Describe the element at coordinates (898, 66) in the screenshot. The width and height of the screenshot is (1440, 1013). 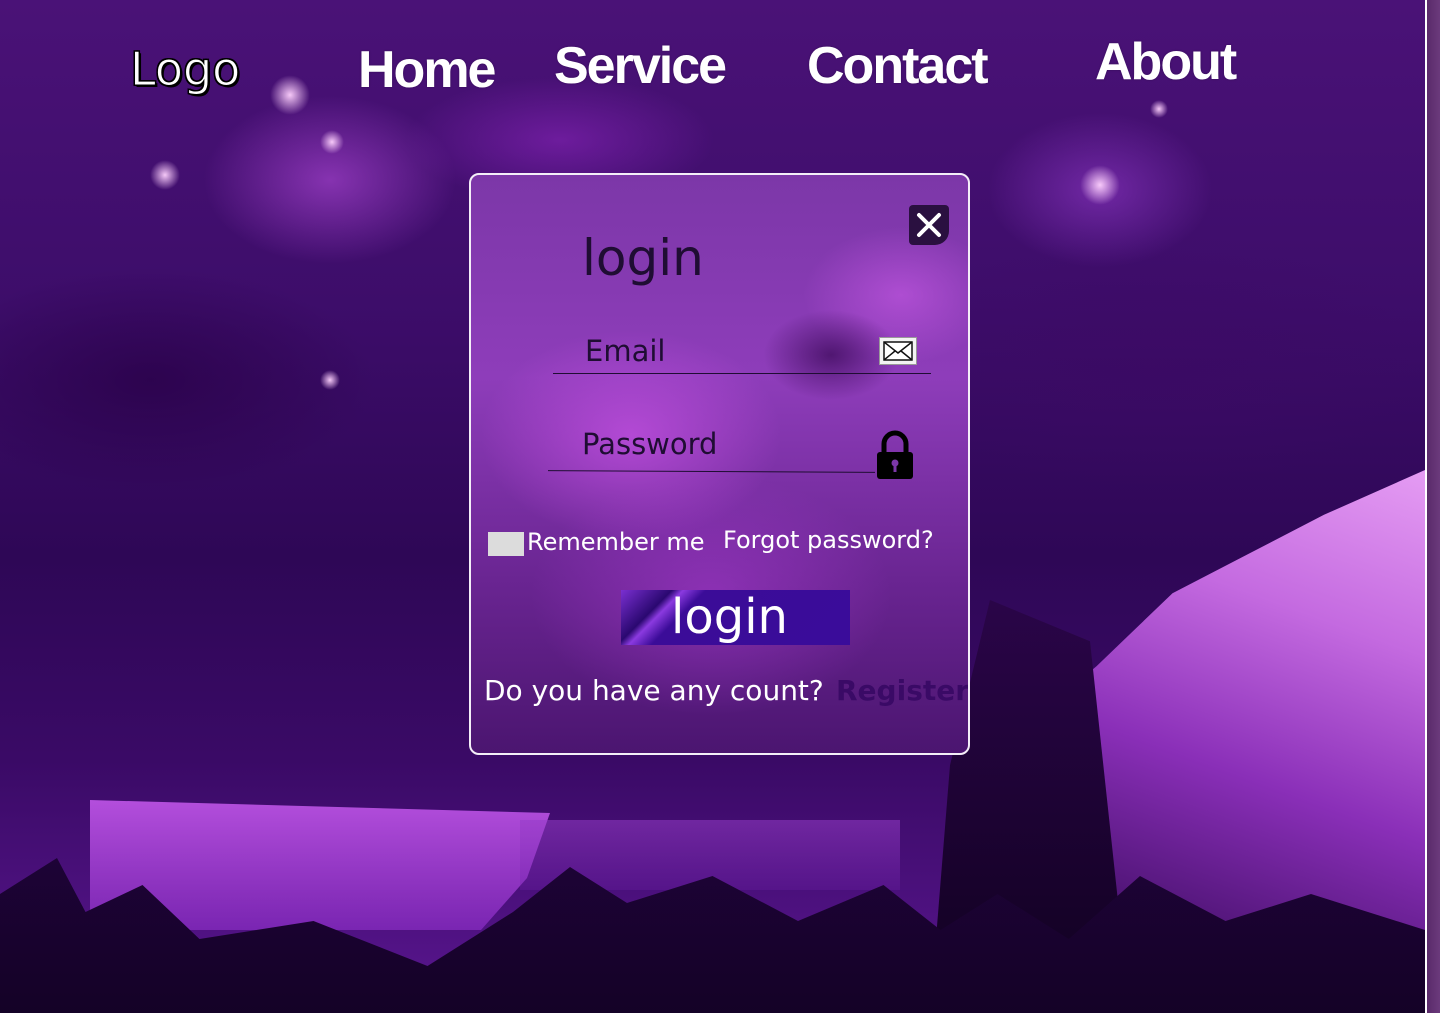
I see `nav-contact: Contact` at that location.